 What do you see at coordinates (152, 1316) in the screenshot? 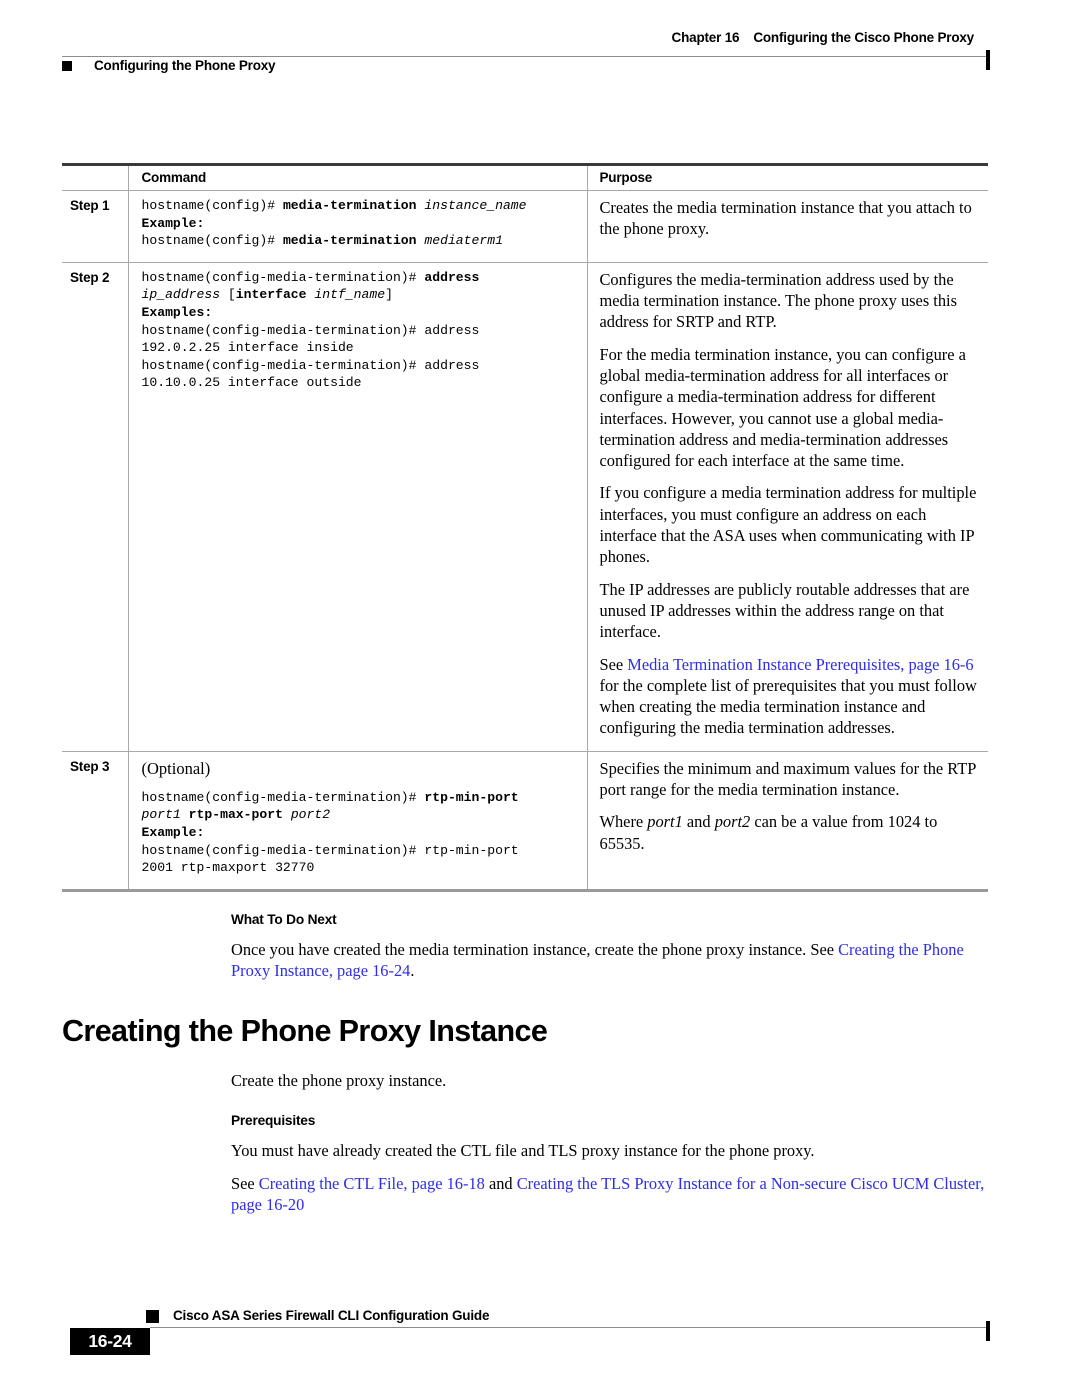
I see `footer-bullet-square-icon` at bounding box center [152, 1316].